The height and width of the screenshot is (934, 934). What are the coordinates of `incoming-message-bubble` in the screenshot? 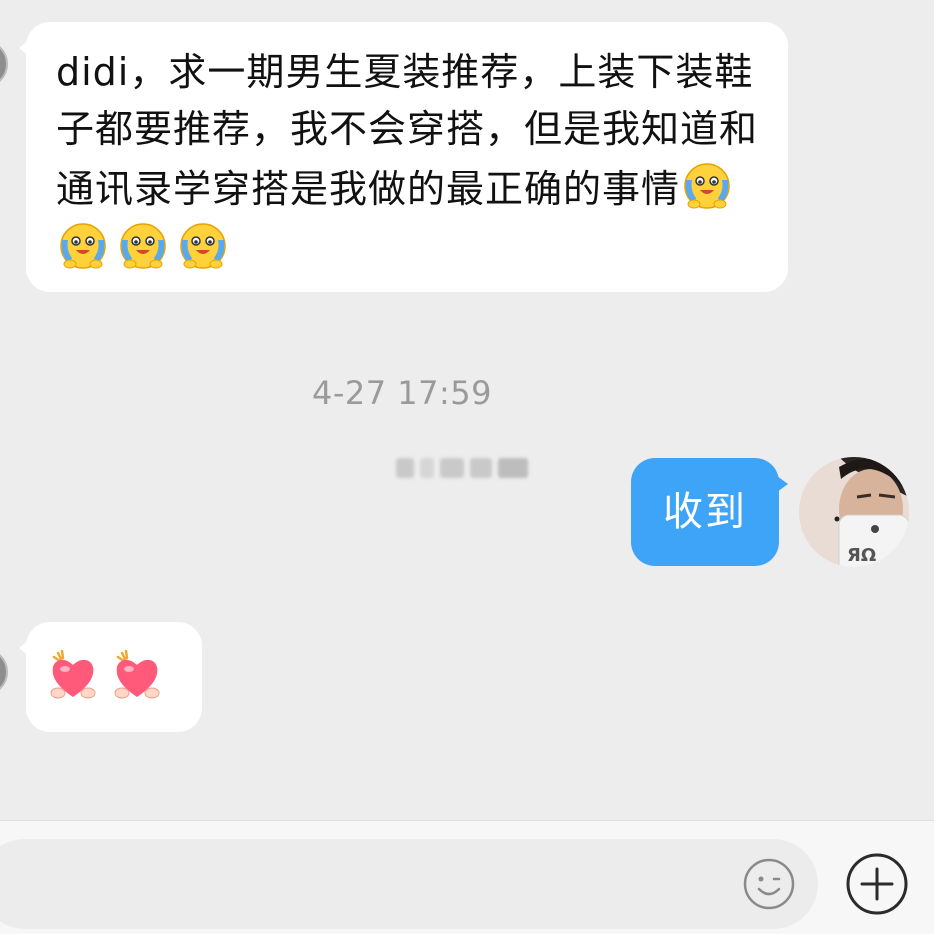 It's located at (110, 677).